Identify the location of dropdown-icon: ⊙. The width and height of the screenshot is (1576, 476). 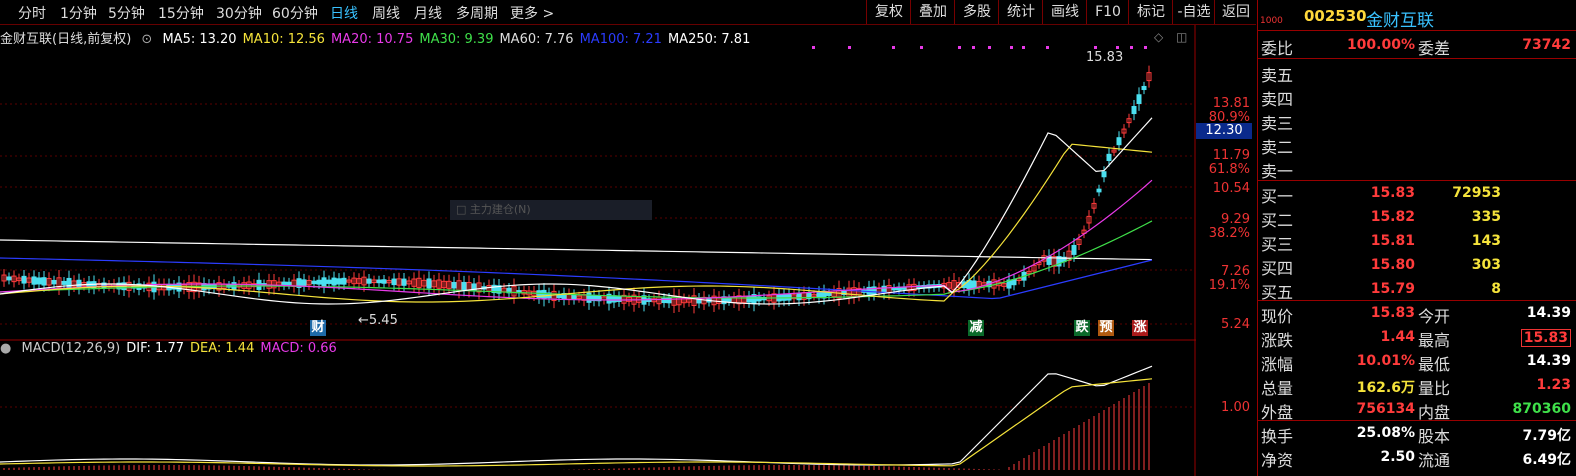
(146, 39).